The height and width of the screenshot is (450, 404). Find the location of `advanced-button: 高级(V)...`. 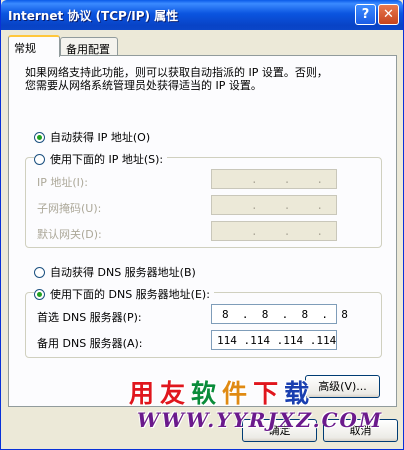

advanced-button: 高级(V)... is located at coordinates (342, 386).